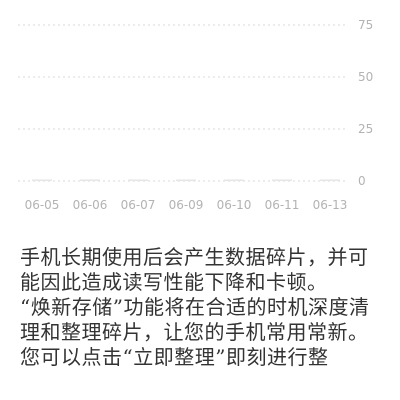 The image size is (400, 400). What do you see at coordinates (42, 205) in the screenshot?
I see `x-tick-label: 06-05` at bounding box center [42, 205].